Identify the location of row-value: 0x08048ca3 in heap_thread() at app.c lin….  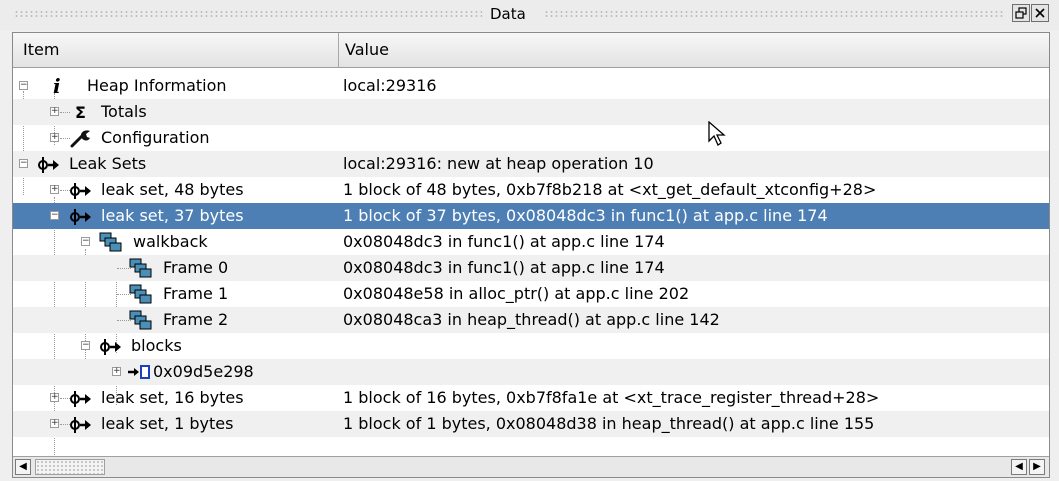
(531, 319).